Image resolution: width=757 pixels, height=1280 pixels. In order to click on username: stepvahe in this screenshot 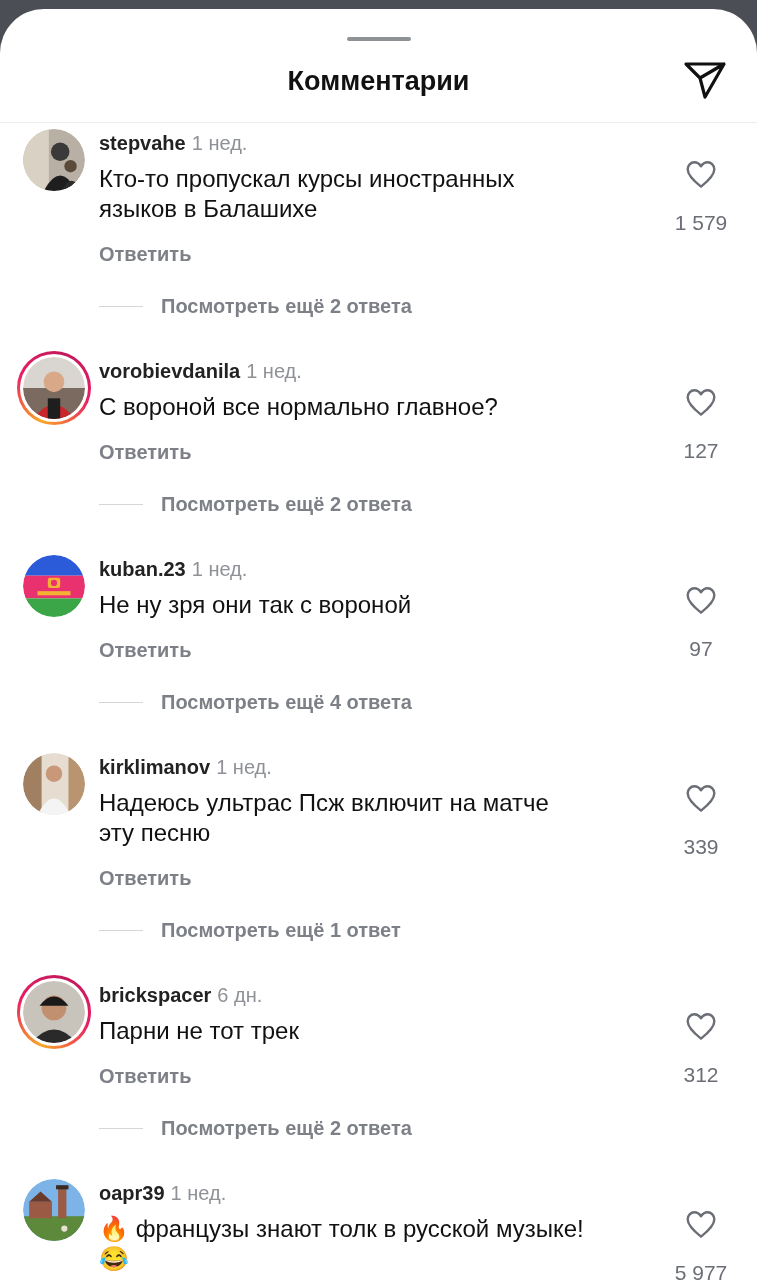, I will do `click(142, 143)`.